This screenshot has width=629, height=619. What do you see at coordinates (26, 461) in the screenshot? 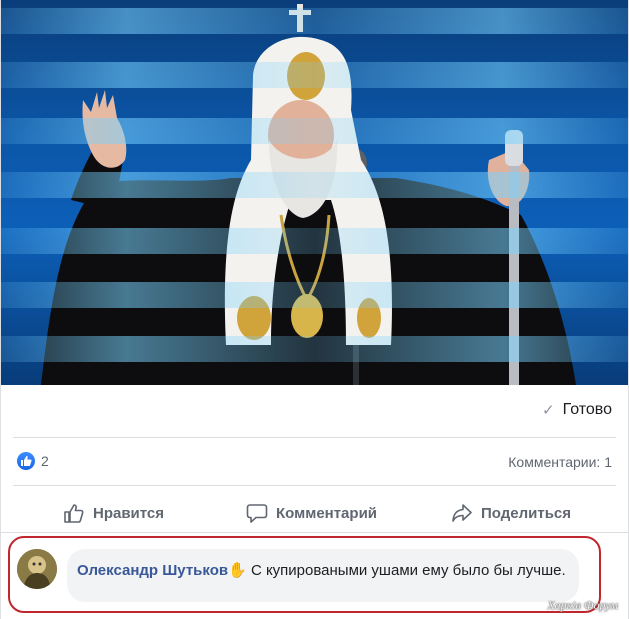
I see `thumbs-up-icon` at bounding box center [26, 461].